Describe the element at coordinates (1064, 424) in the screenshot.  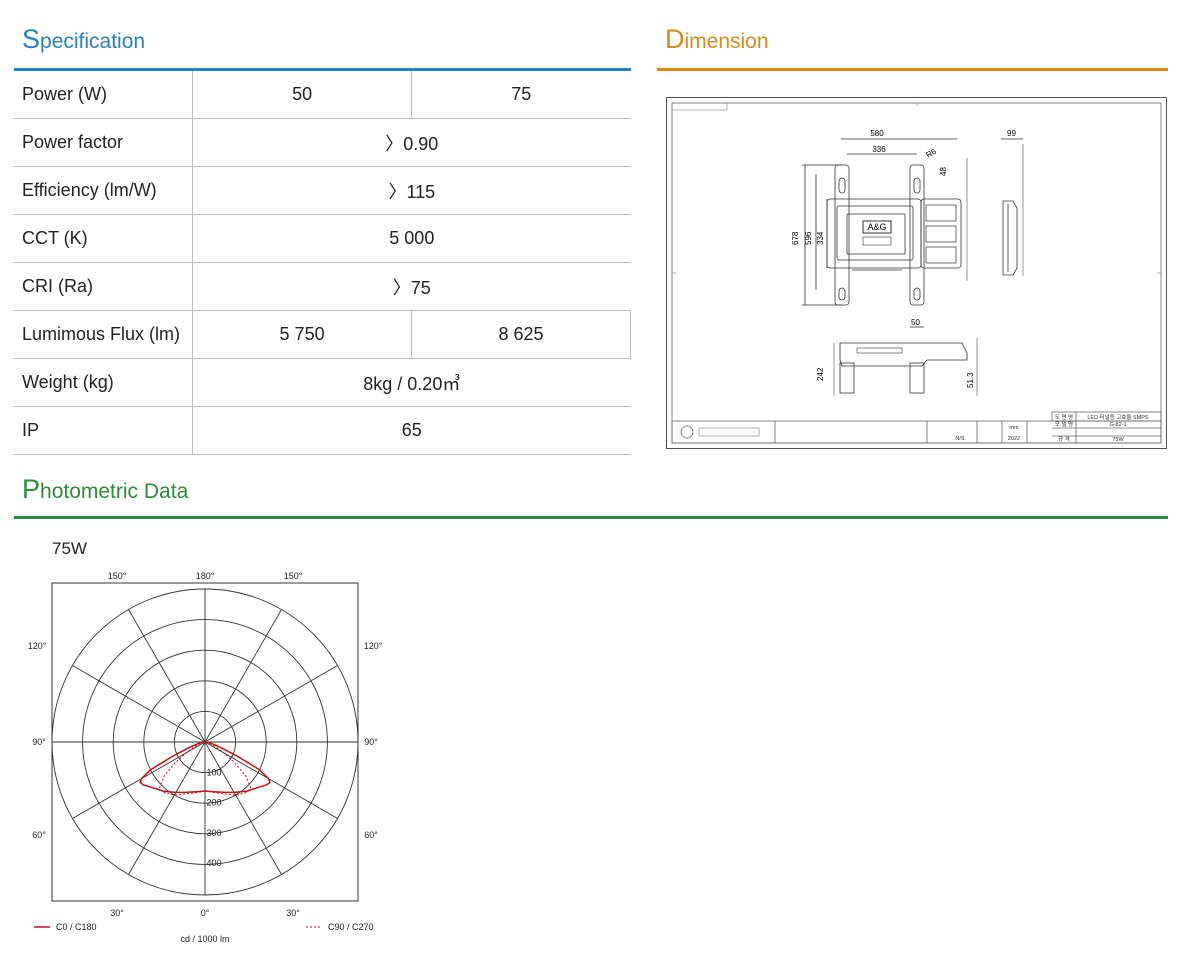
I see `tb-r2a: 모 델 명` at that location.